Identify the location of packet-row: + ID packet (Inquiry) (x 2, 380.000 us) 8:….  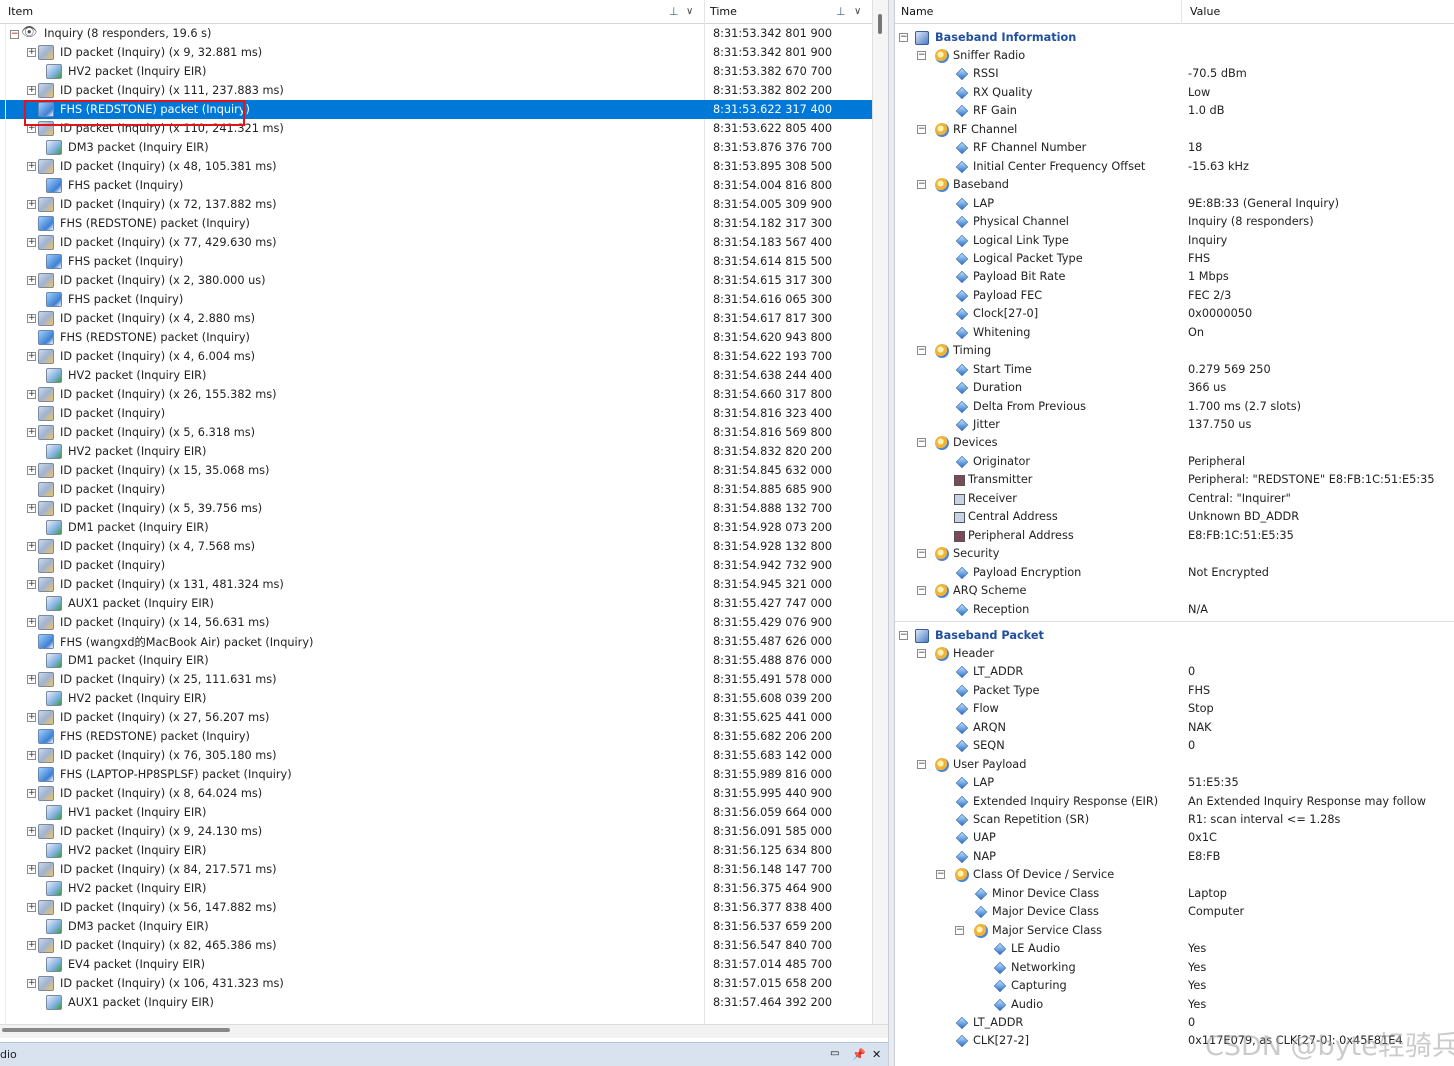
(436, 280).